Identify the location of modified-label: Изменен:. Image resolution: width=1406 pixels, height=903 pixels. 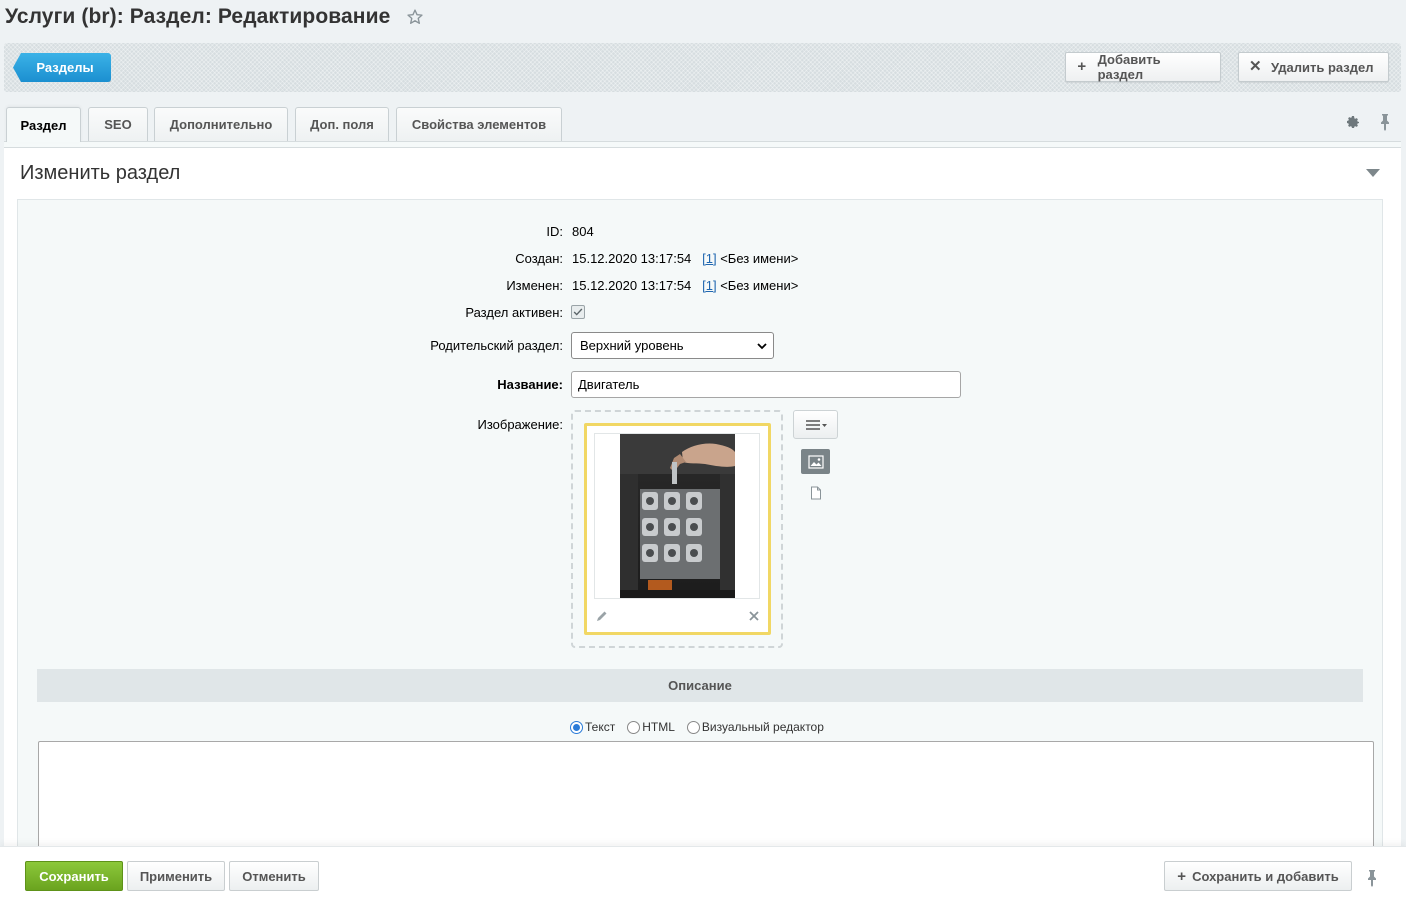
(534, 285).